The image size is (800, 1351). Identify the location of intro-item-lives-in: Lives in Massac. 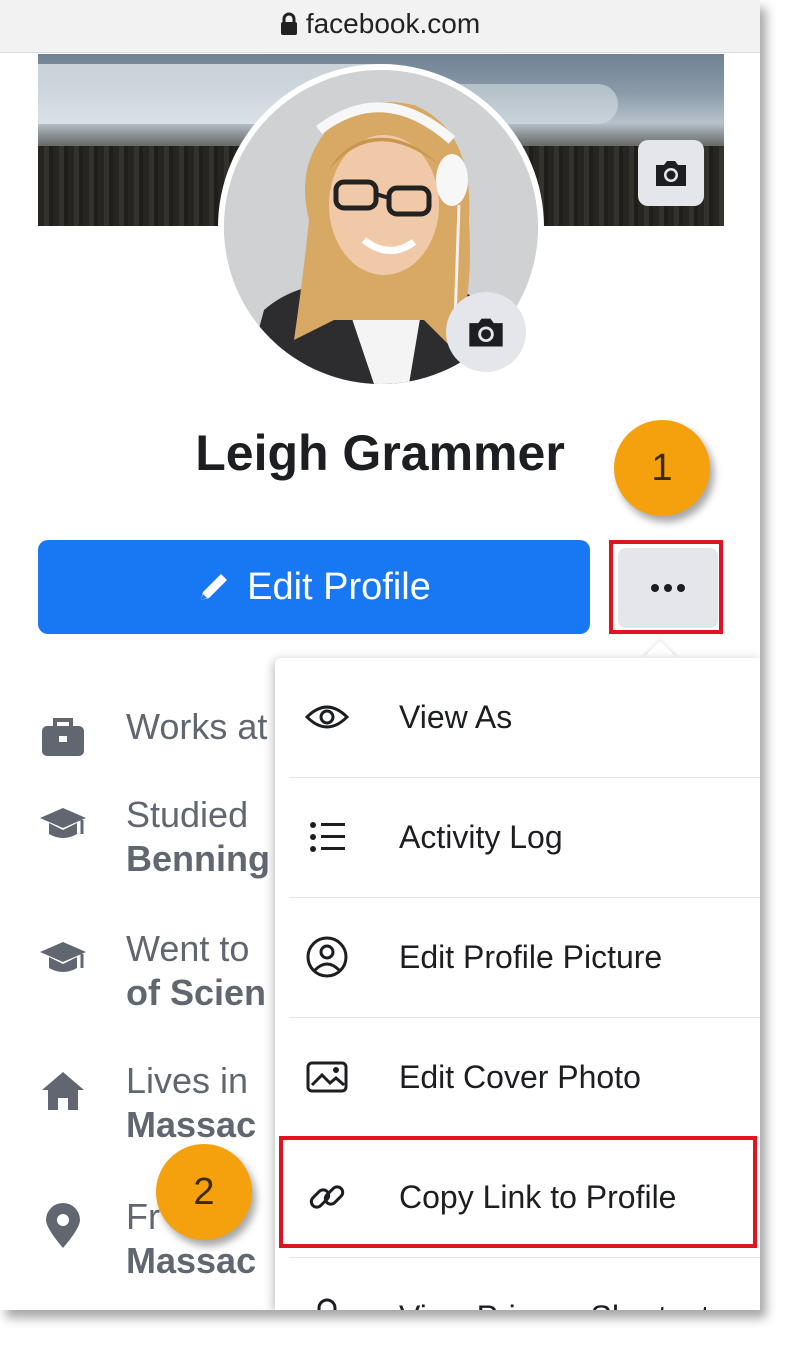
(168, 1105).